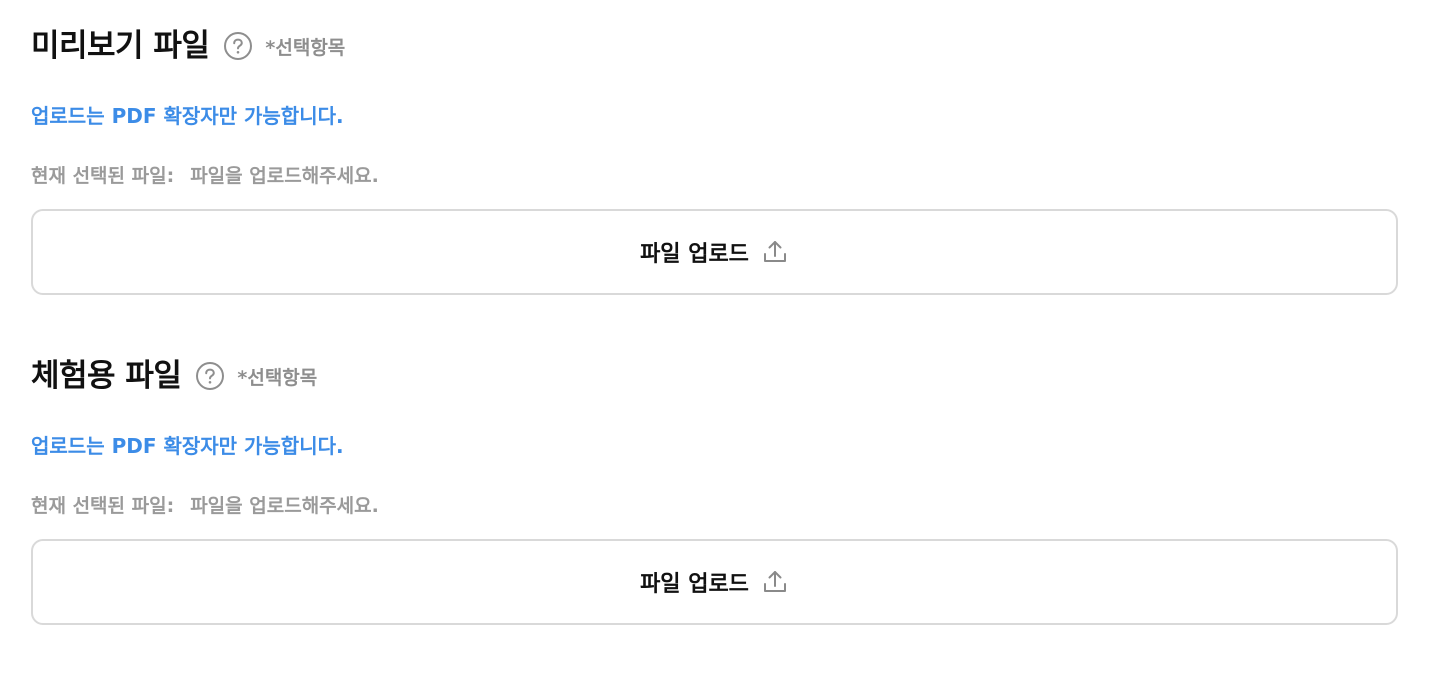 Image resolution: width=1430 pixels, height=684 pixels. Describe the element at coordinates (714, 46) in the screenshot. I see `section-header: 미리보기 파일 *선택항목` at that location.